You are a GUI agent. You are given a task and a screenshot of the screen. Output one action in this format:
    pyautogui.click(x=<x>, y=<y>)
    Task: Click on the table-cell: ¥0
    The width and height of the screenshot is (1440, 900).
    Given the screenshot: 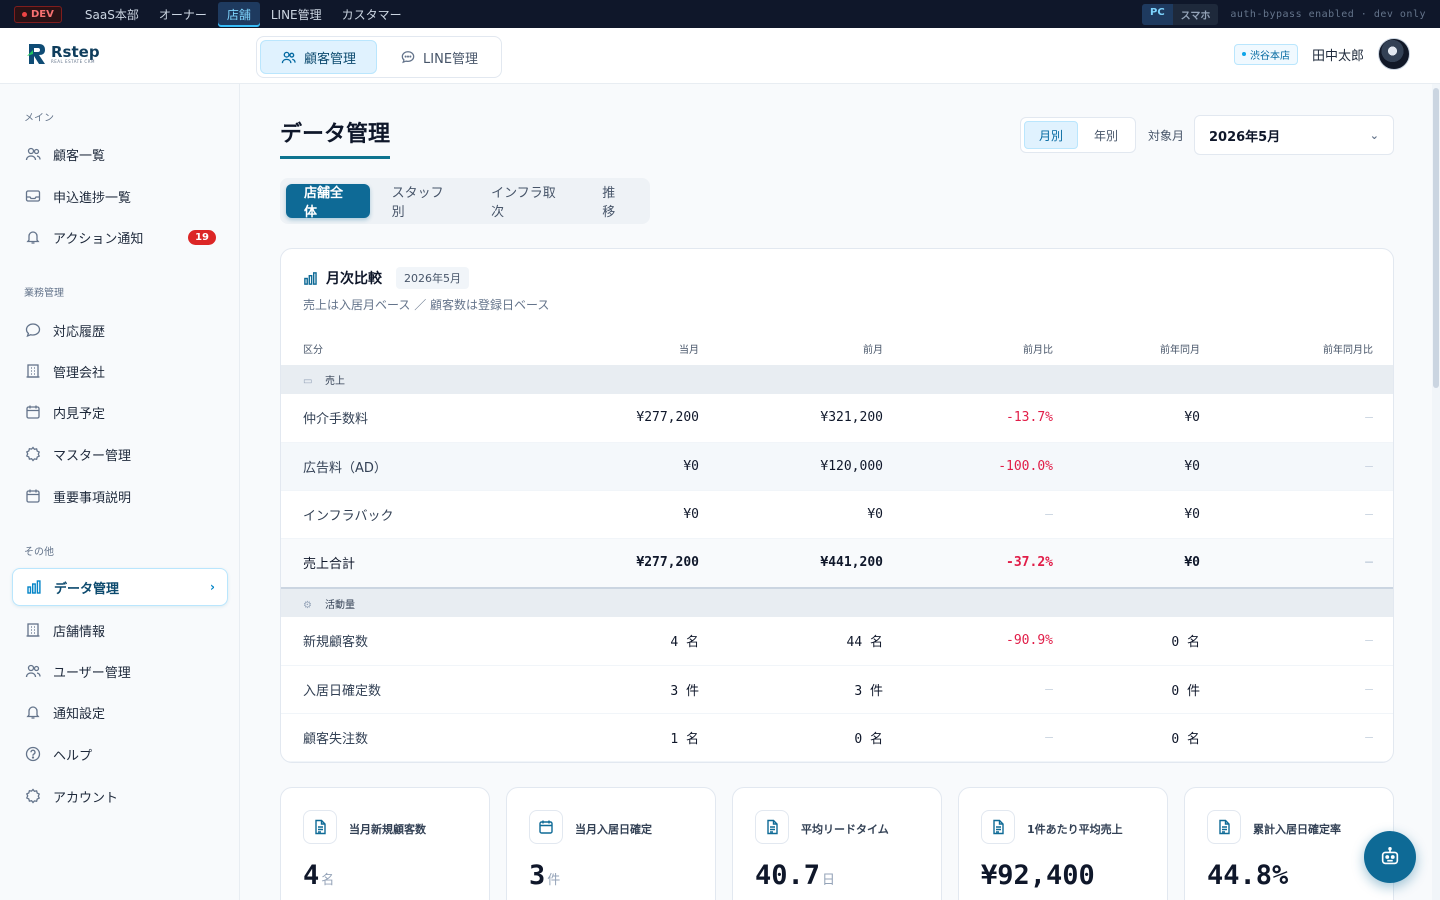 What is the action you would take?
    pyautogui.click(x=1148, y=514)
    